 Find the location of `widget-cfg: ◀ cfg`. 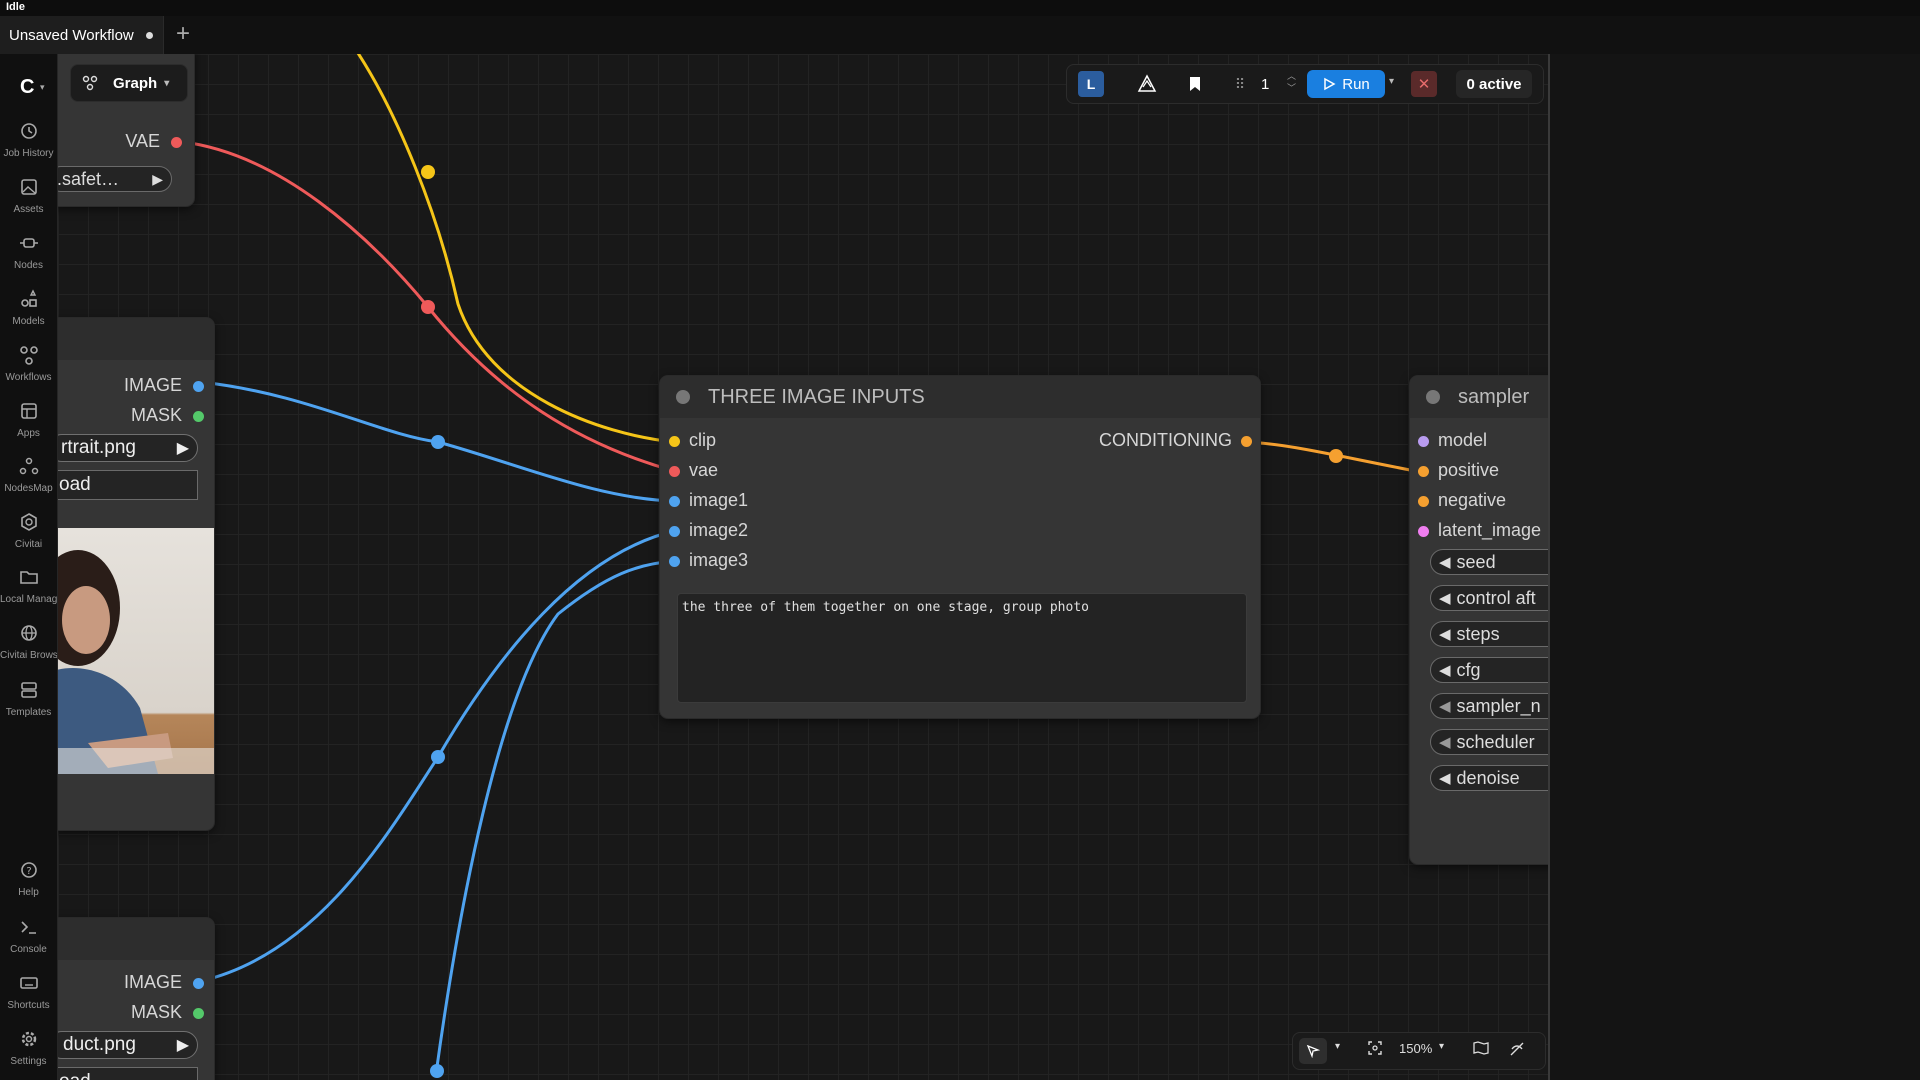

widget-cfg: ◀ cfg is located at coordinates (1489, 670).